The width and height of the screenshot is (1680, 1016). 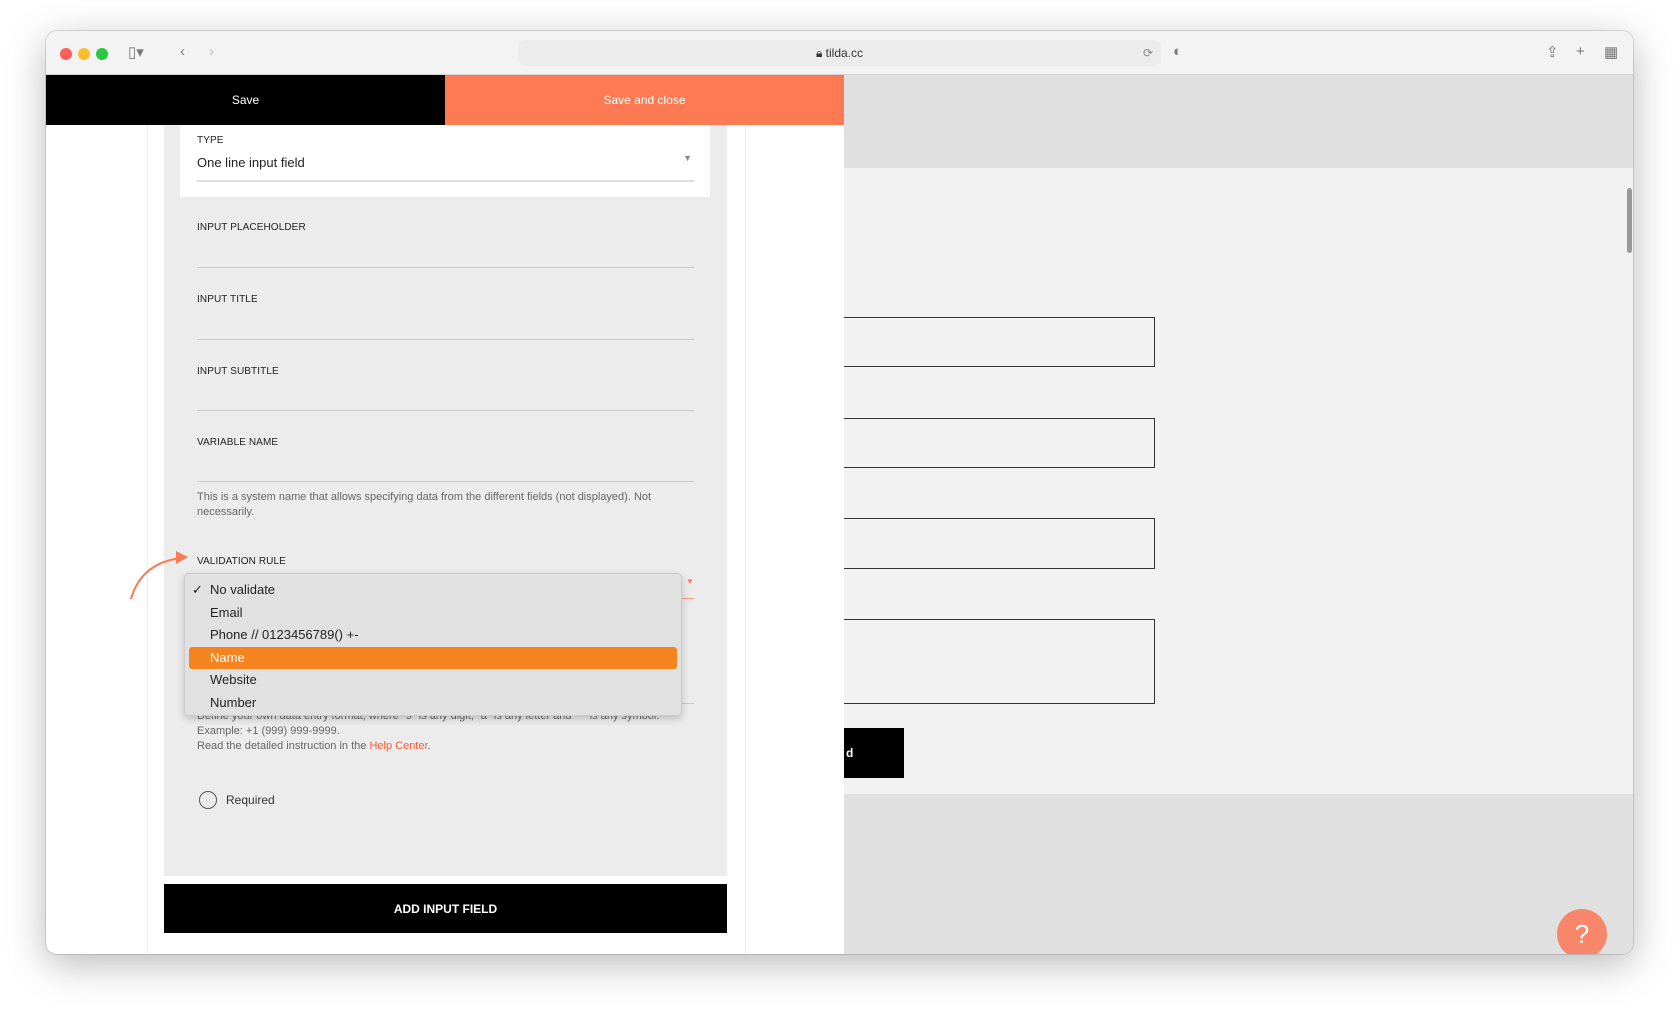 I want to click on back-icon: ‹, so click(x=182, y=51).